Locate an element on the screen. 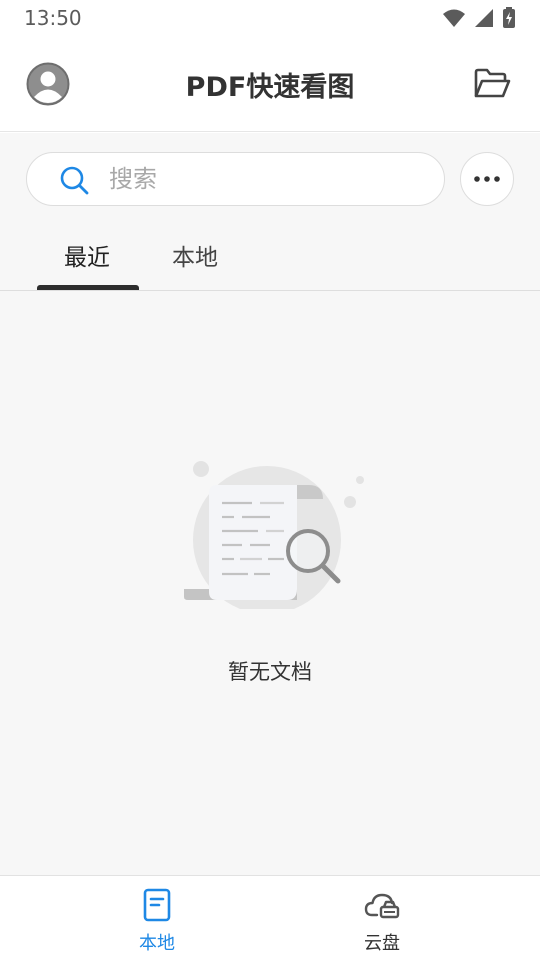 The width and height of the screenshot is (540, 960). folder-open-icon is located at coordinates (492, 83).